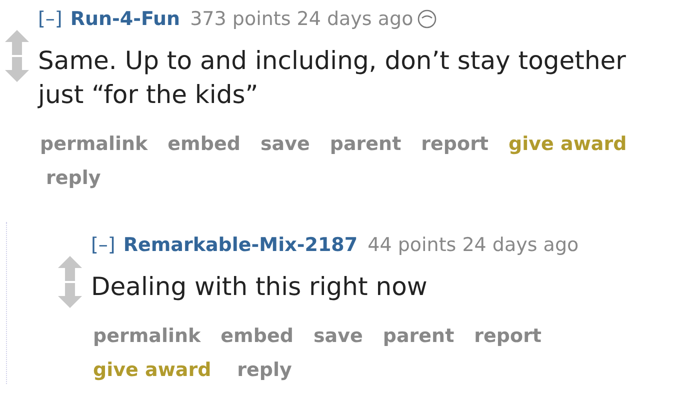 Image resolution: width=700 pixels, height=409 pixels. Describe the element at coordinates (240, 19) in the screenshot. I see `points-label: 373 points` at that location.